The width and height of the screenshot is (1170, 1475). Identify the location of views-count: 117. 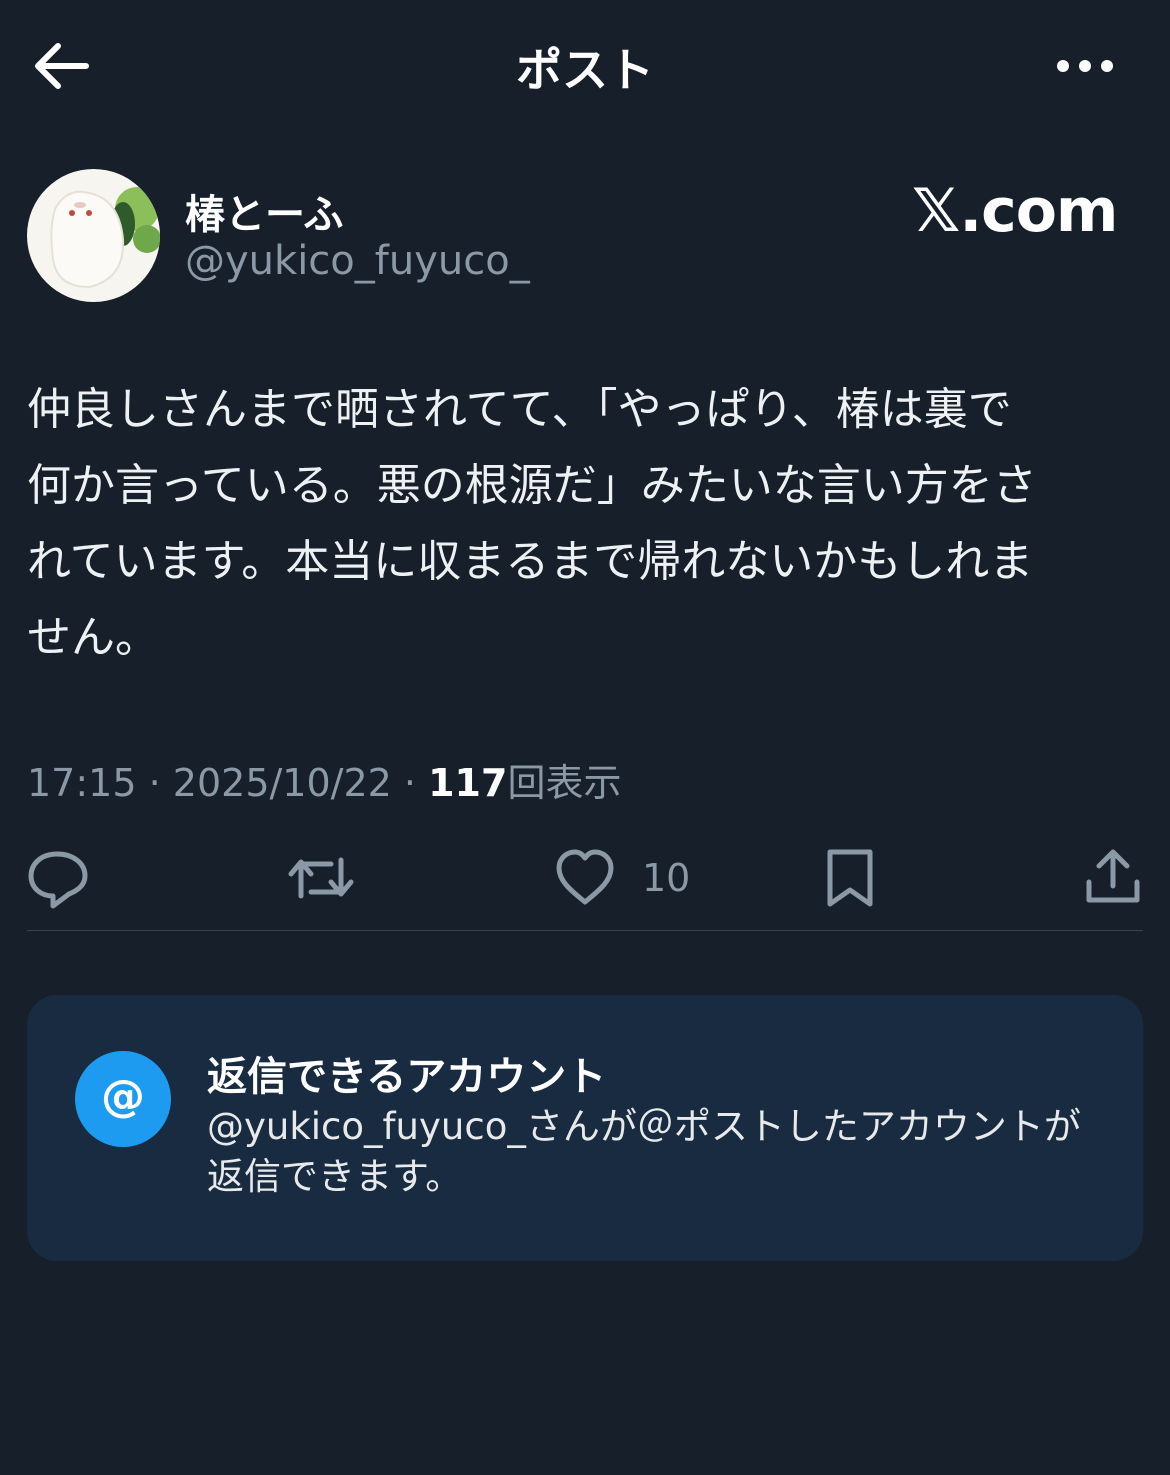
(467, 783).